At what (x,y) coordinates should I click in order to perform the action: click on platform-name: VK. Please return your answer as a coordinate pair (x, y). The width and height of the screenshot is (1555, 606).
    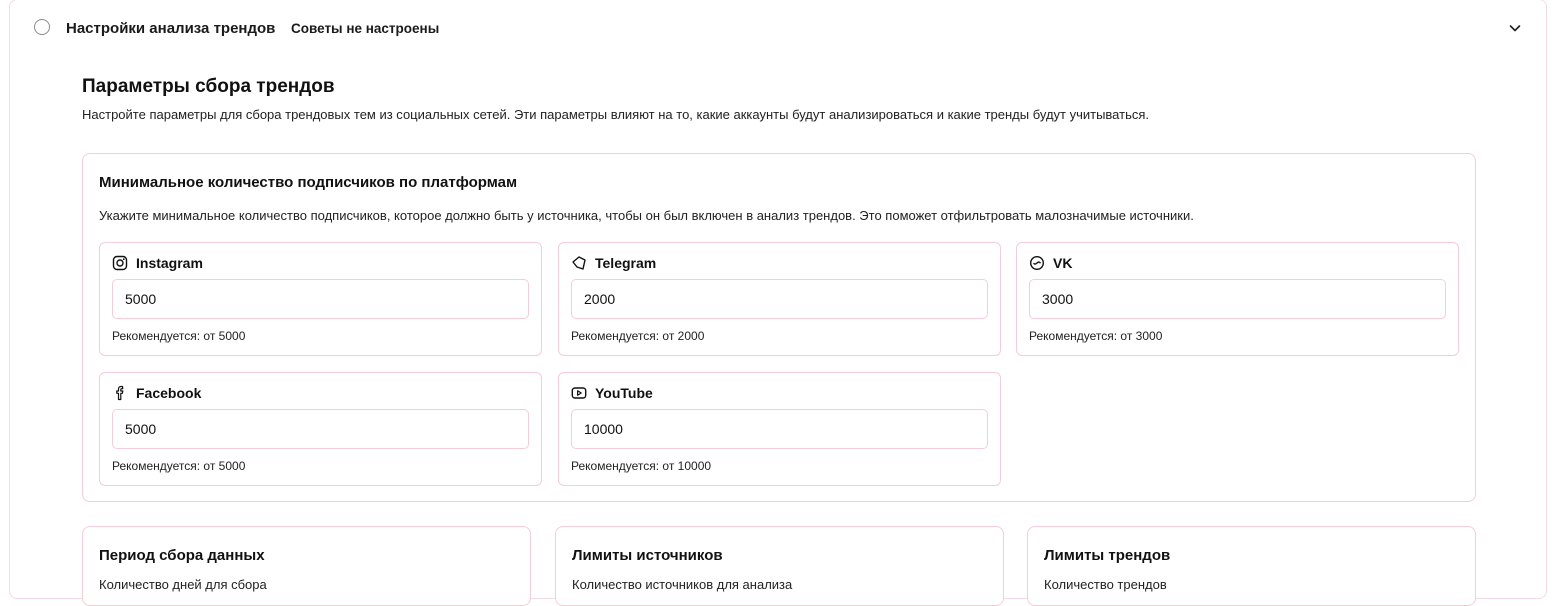
    Looking at the image, I should click on (1063, 263).